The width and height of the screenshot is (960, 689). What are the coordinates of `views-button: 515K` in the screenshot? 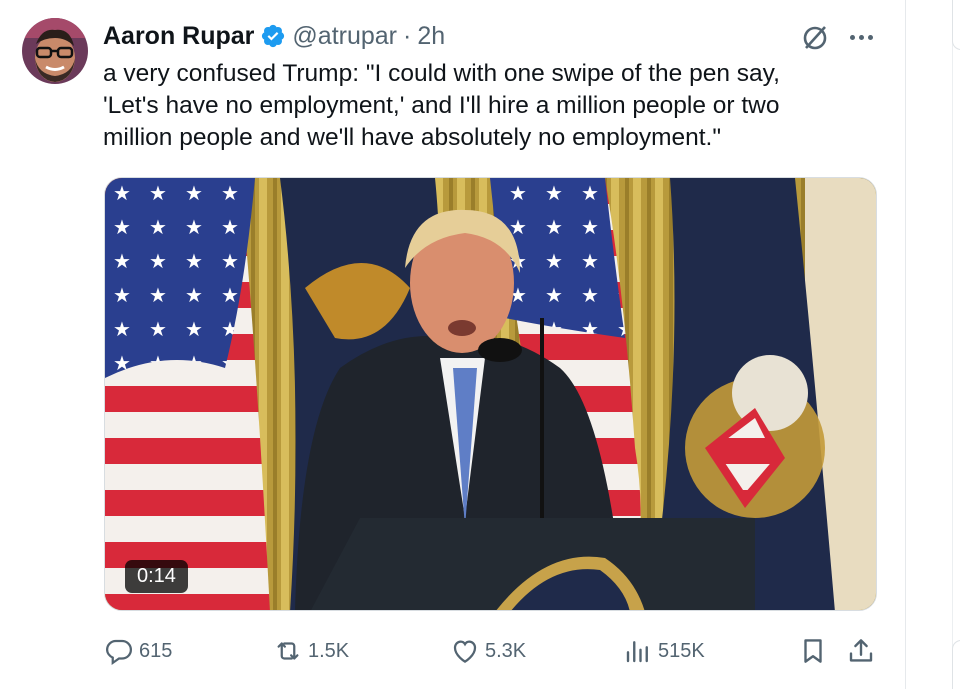 It's located at (664, 651).